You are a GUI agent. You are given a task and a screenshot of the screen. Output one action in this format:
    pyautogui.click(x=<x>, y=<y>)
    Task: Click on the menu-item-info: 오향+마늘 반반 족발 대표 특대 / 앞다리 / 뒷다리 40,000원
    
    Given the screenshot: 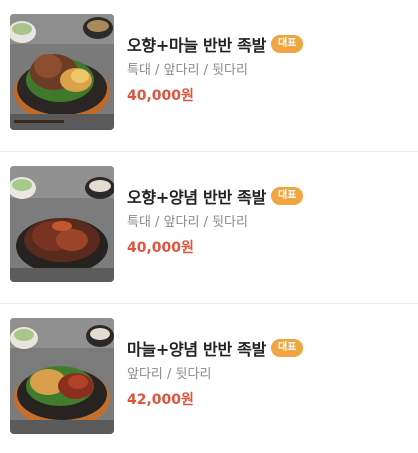 What is the action you would take?
    pyautogui.click(x=268, y=68)
    